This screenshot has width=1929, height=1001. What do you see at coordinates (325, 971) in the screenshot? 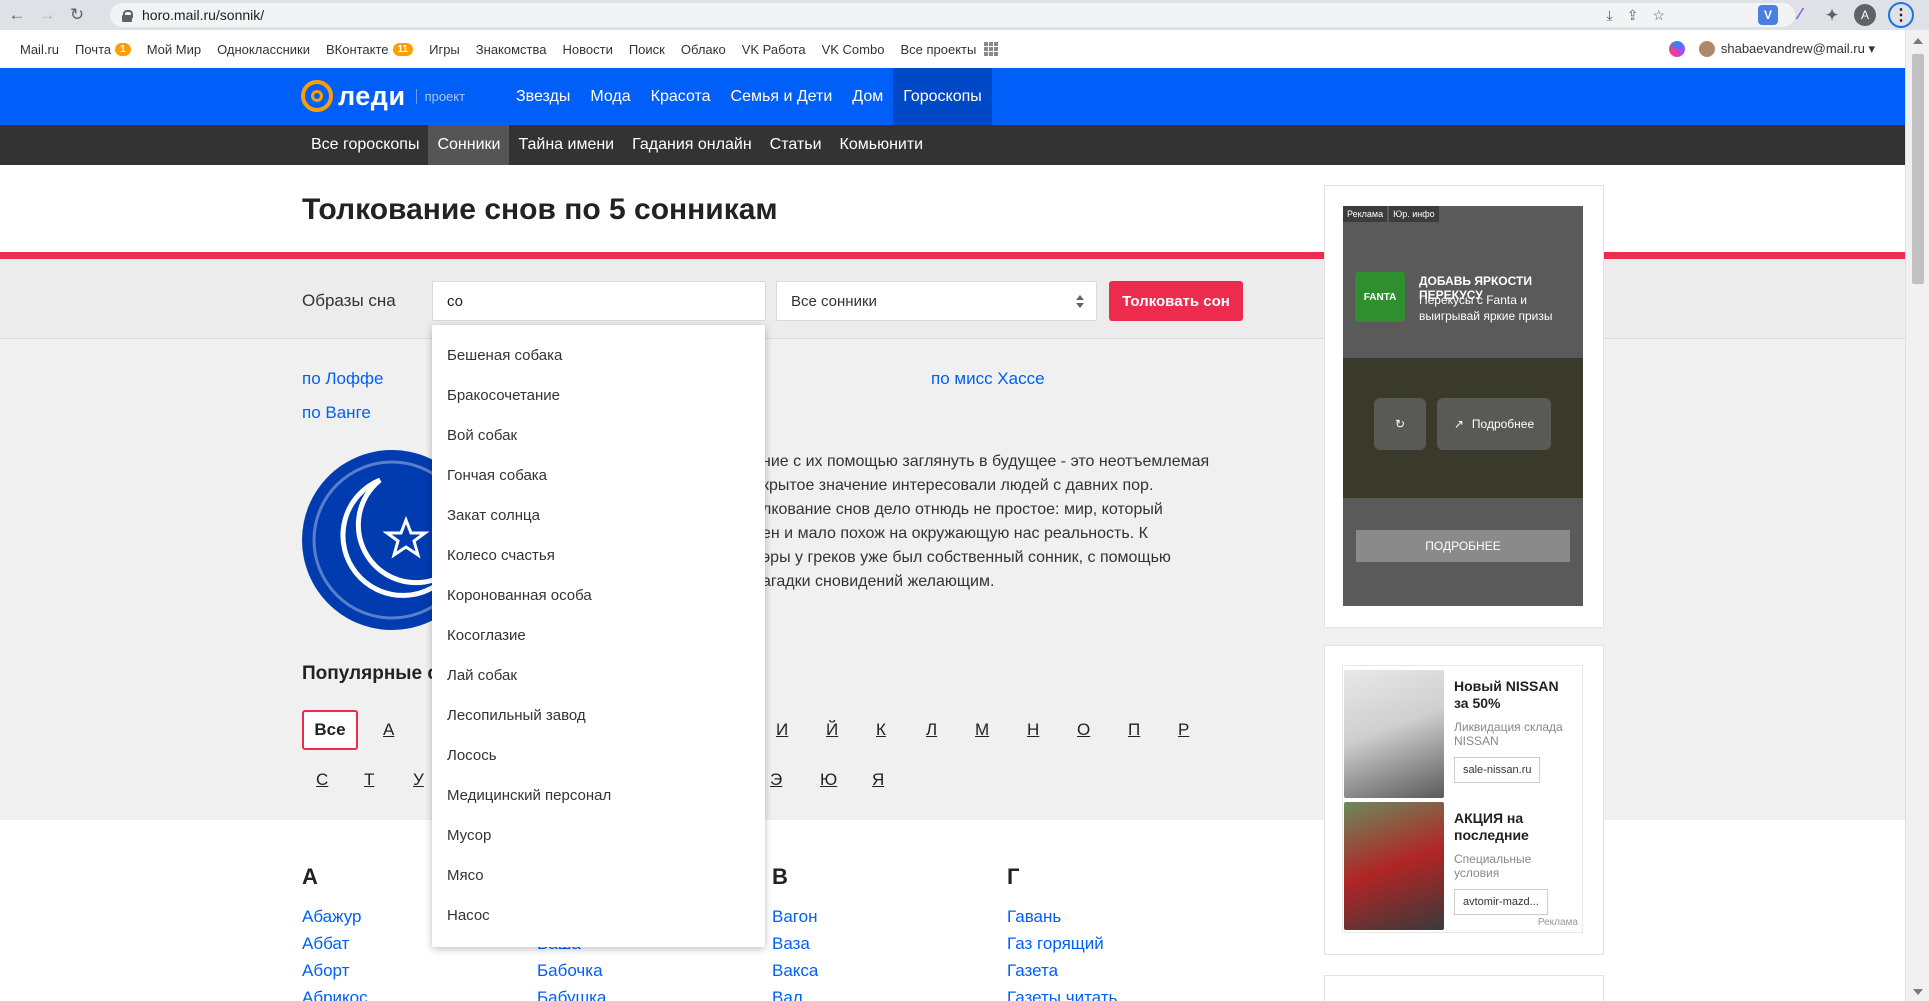
I see `dream-link: Аборт` at bounding box center [325, 971].